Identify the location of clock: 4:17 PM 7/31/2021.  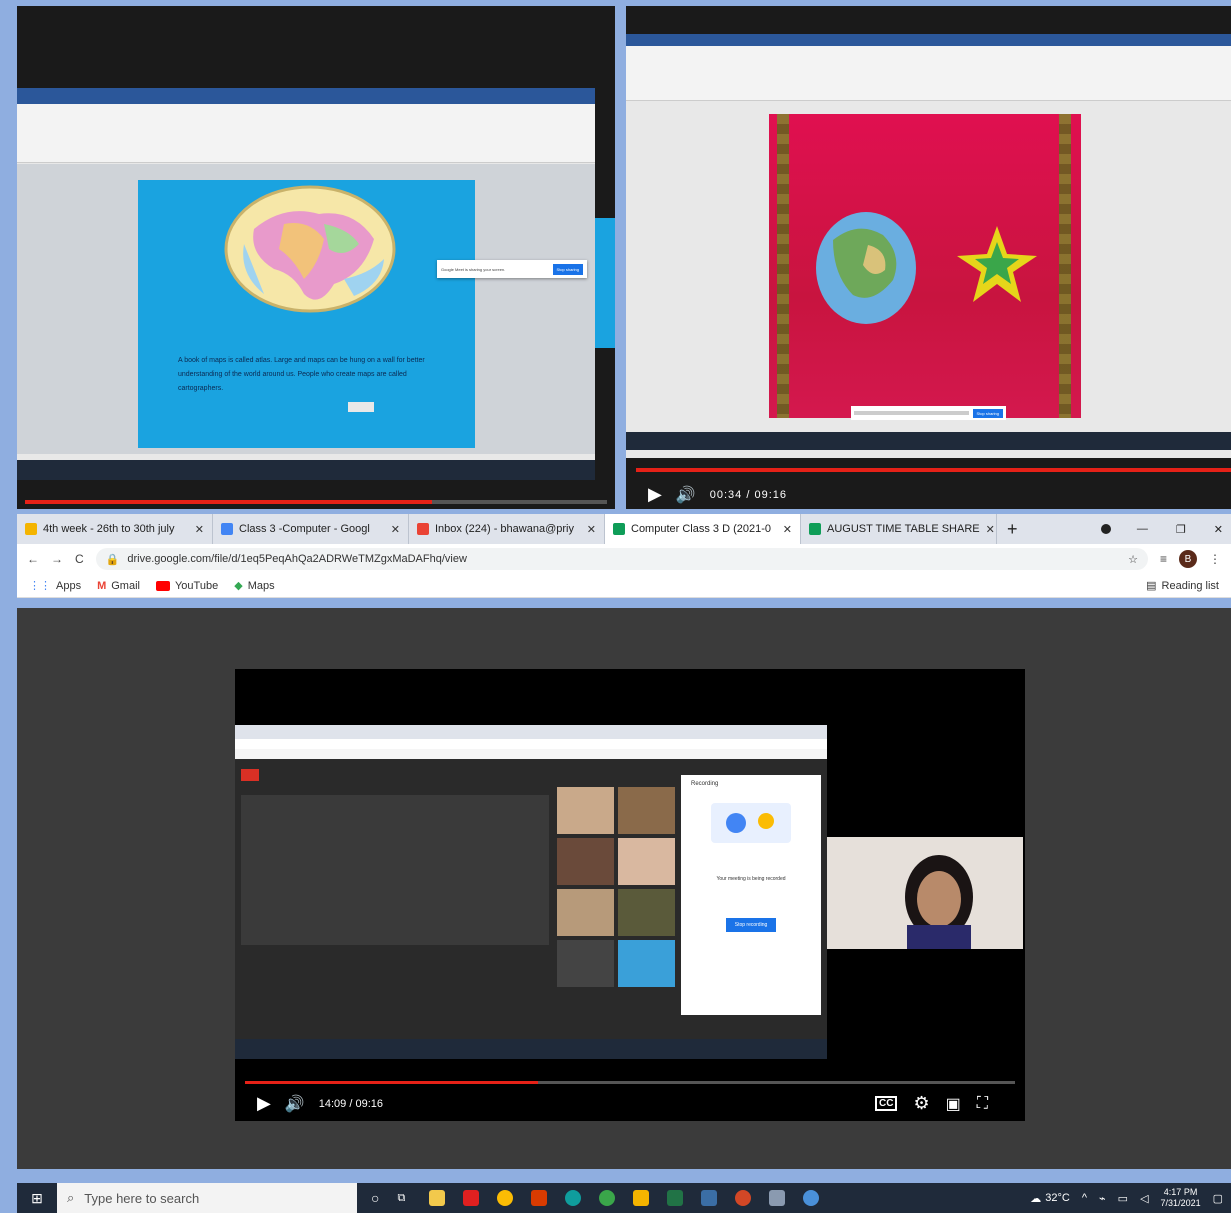
(1181, 1198).